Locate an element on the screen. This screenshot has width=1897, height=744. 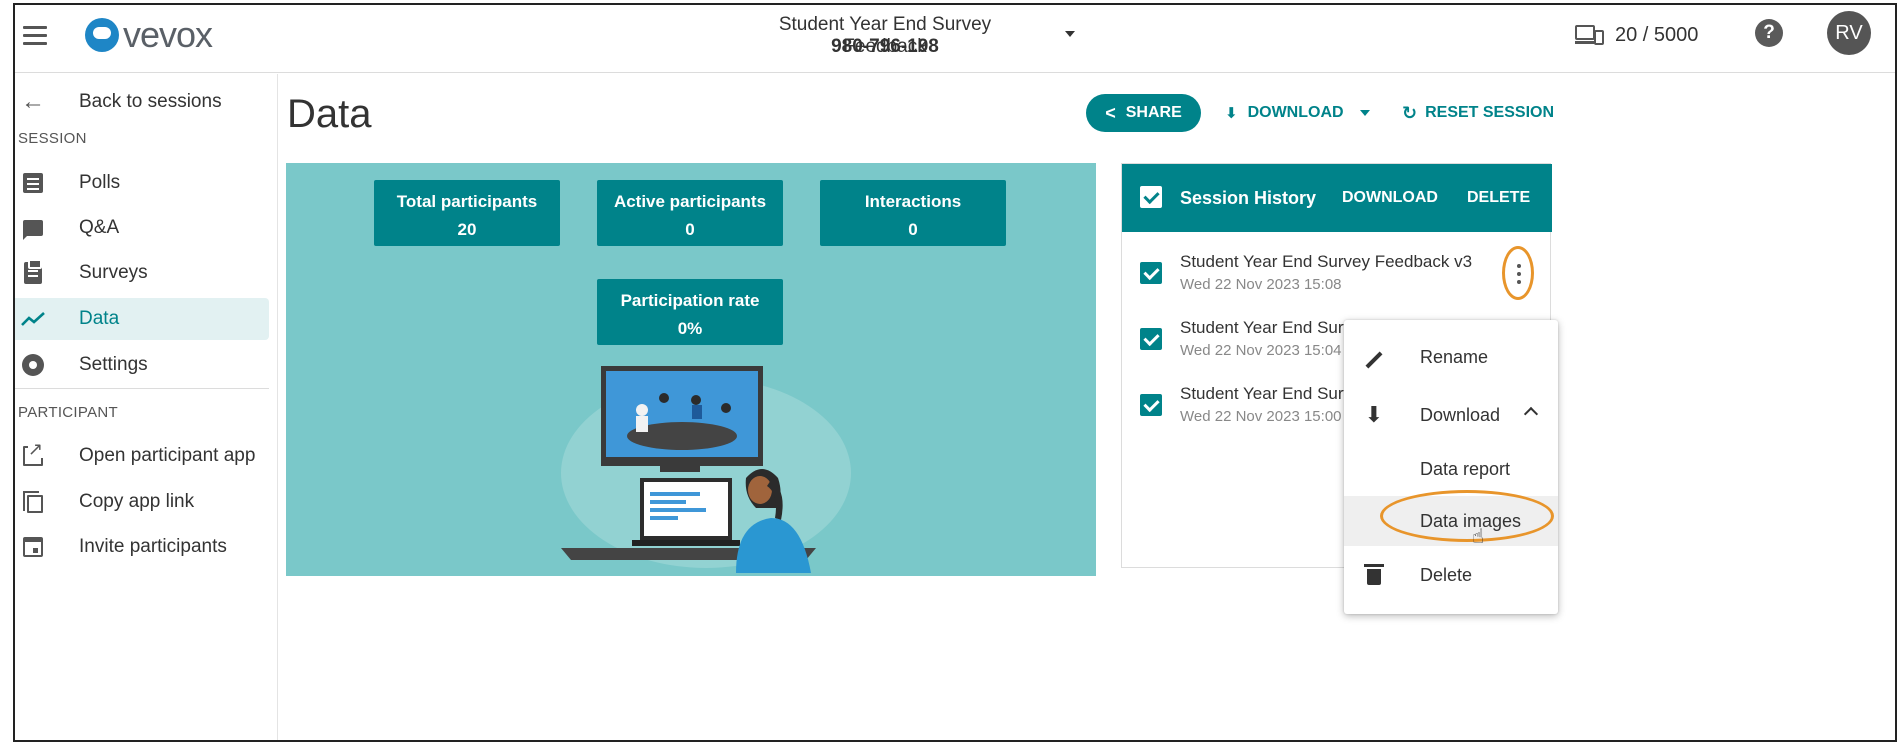
history-row-date: Wed 22 Nov 2023 15:08 is located at coordinates (1261, 284).